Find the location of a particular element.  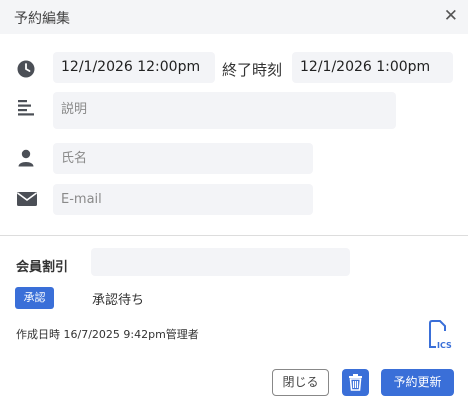

member-discount-field is located at coordinates (220, 262).